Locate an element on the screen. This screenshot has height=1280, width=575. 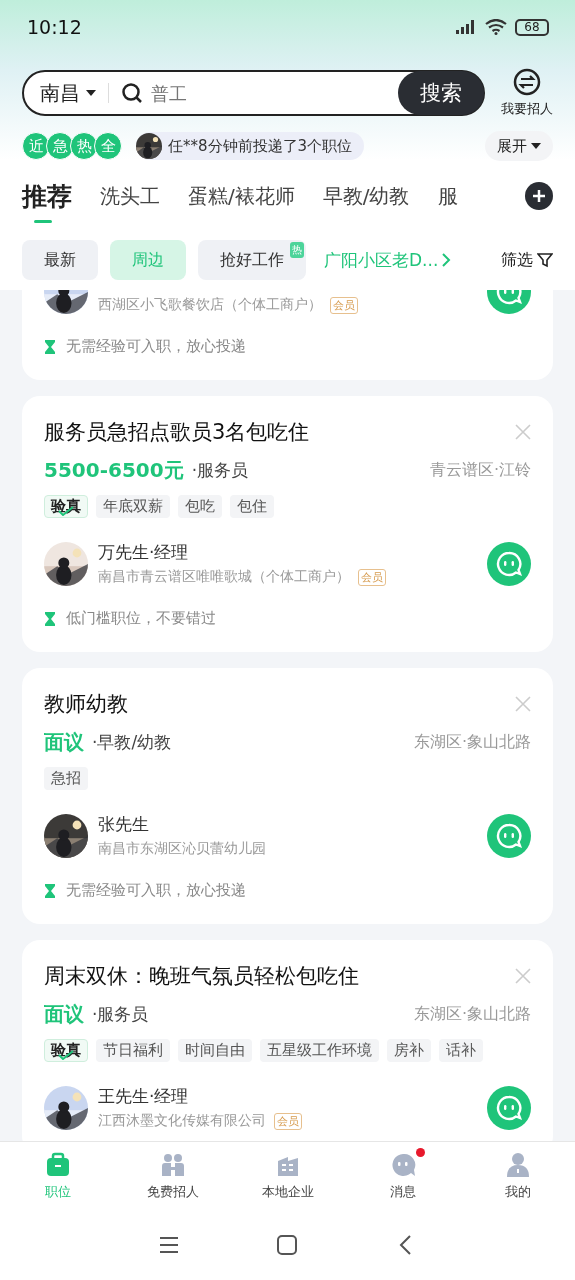
job-tag: 年底双薪 is located at coordinates (133, 506).